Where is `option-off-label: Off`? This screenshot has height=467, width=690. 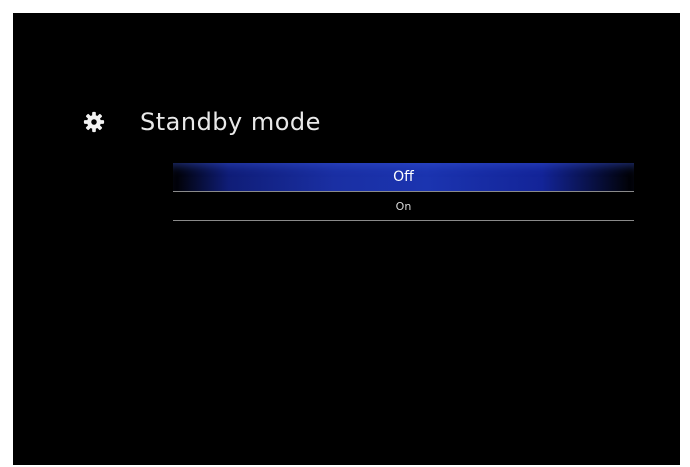 option-off-label: Off is located at coordinates (403, 177).